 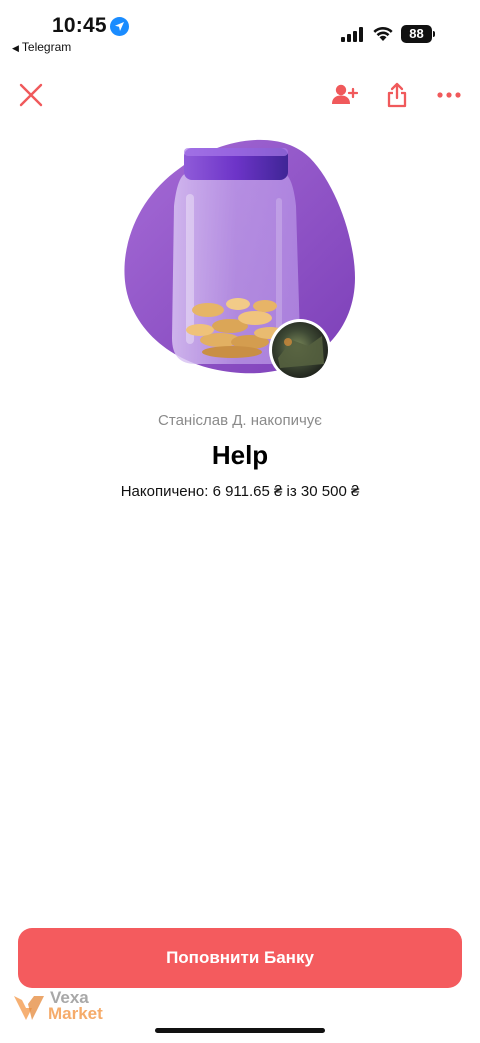 What do you see at coordinates (240, 958) in the screenshot?
I see `top-up-jar-button: Поповнити Банку` at bounding box center [240, 958].